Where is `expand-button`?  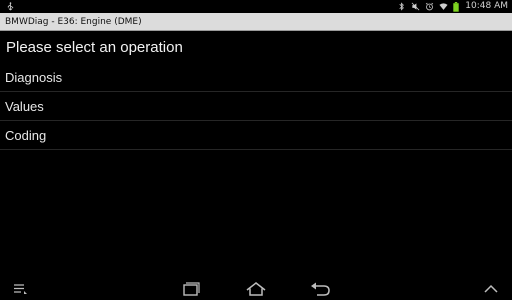 expand-button is located at coordinates (491, 289).